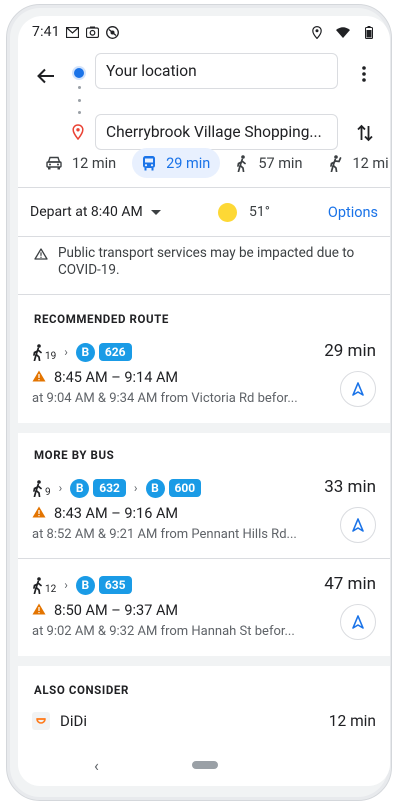  What do you see at coordinates (364, 74) in the screenshot?
I see `more-options-button` at bounding box center [364, 74].